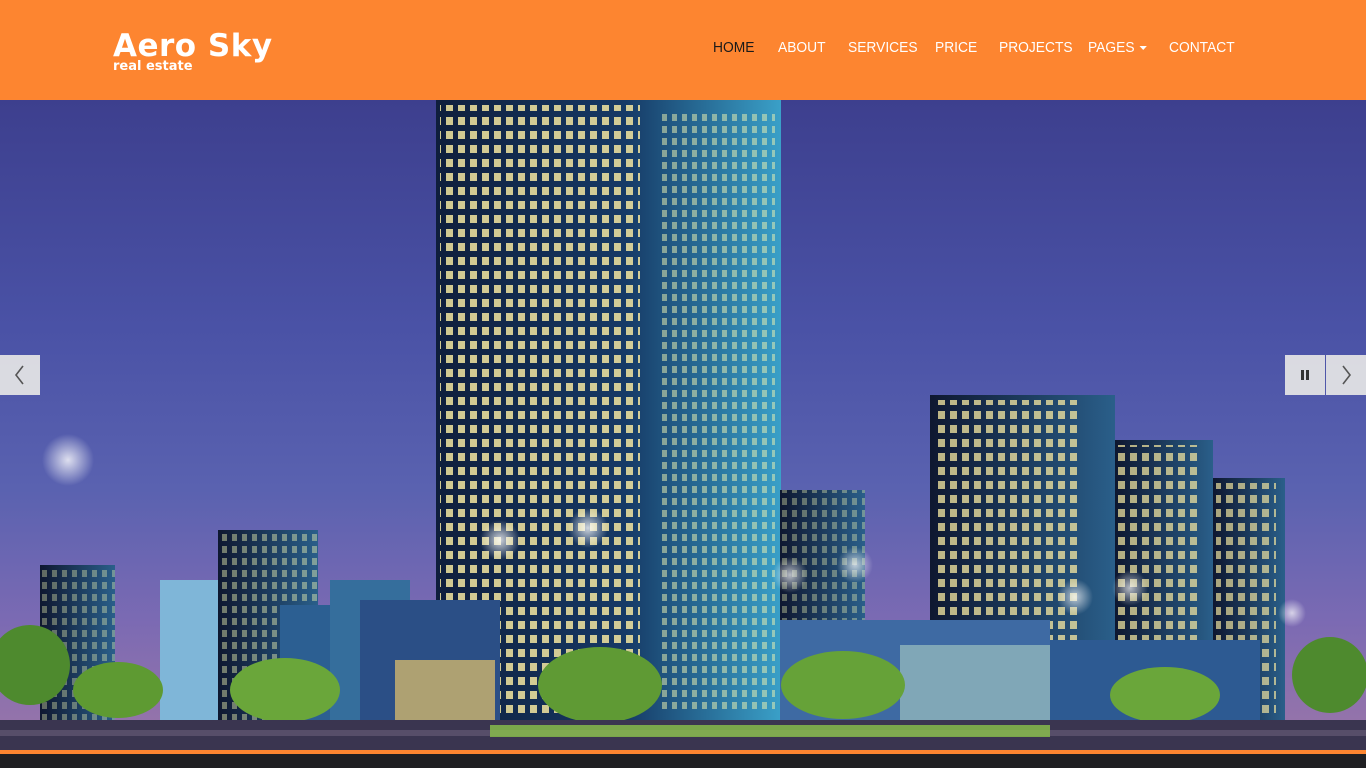 Image resolution: width=1366 pixels, height=768 pixels. What do you see at coordinates (802, 48) in the screenshot?
I see `nav-about: ABOUT` at bounding box center [802, 48].